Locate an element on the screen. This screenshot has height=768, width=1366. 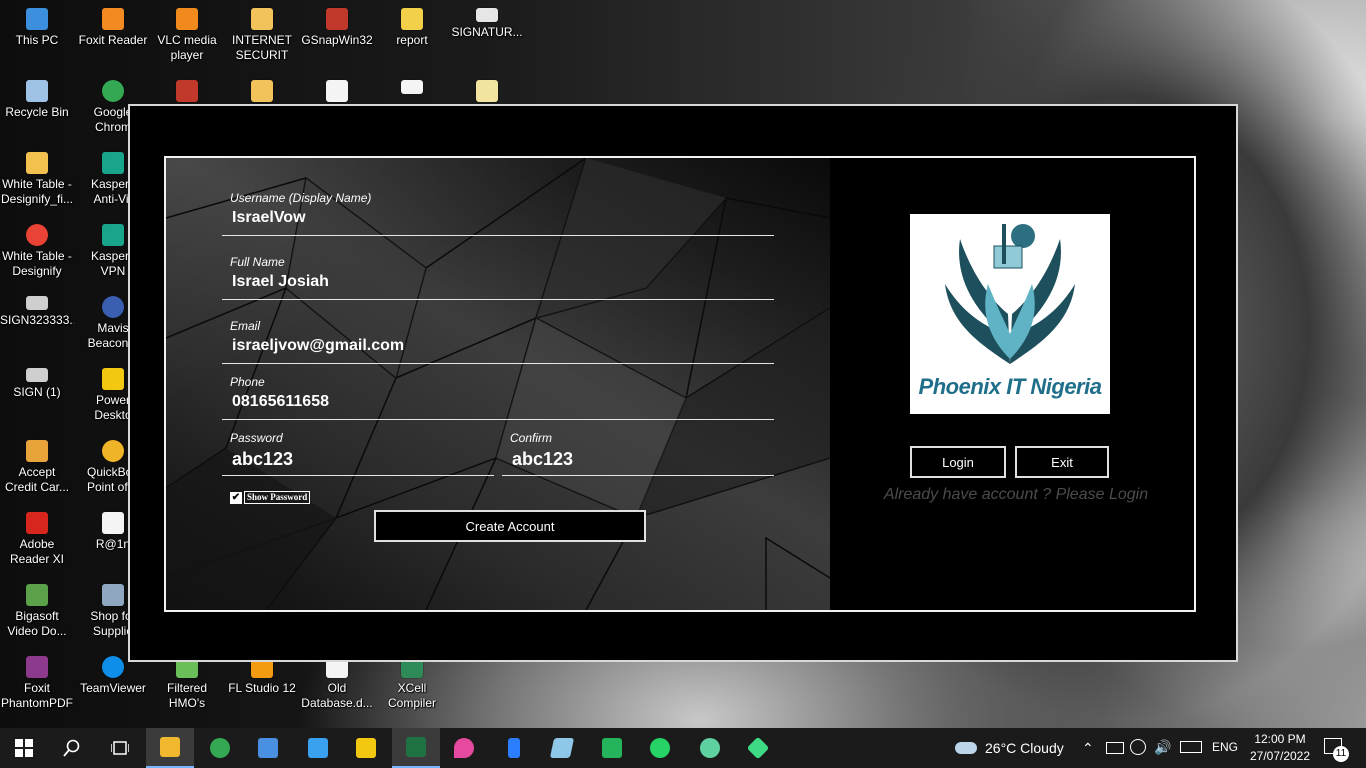
phoenix-icon is located at coordinates (1010, 294).